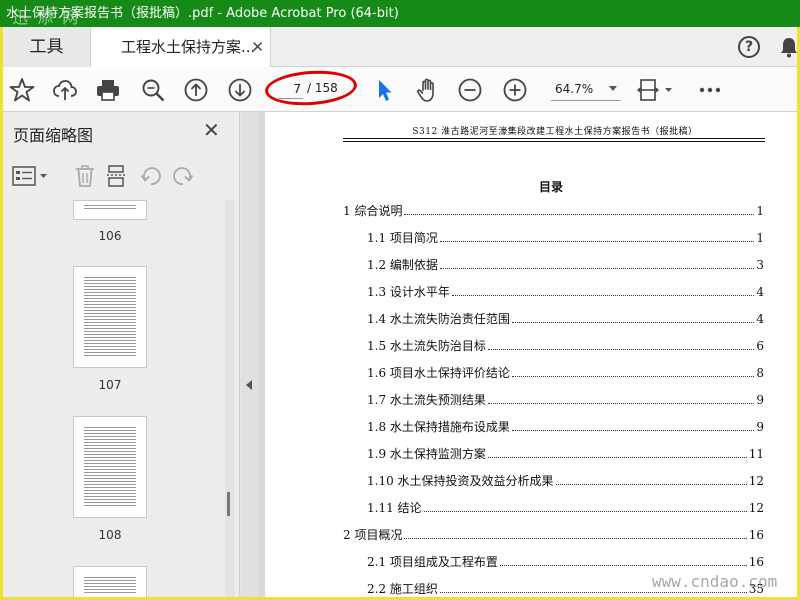 The image size is (800, 600). I want to click on bookmark-star-icon, so click(22, 90).